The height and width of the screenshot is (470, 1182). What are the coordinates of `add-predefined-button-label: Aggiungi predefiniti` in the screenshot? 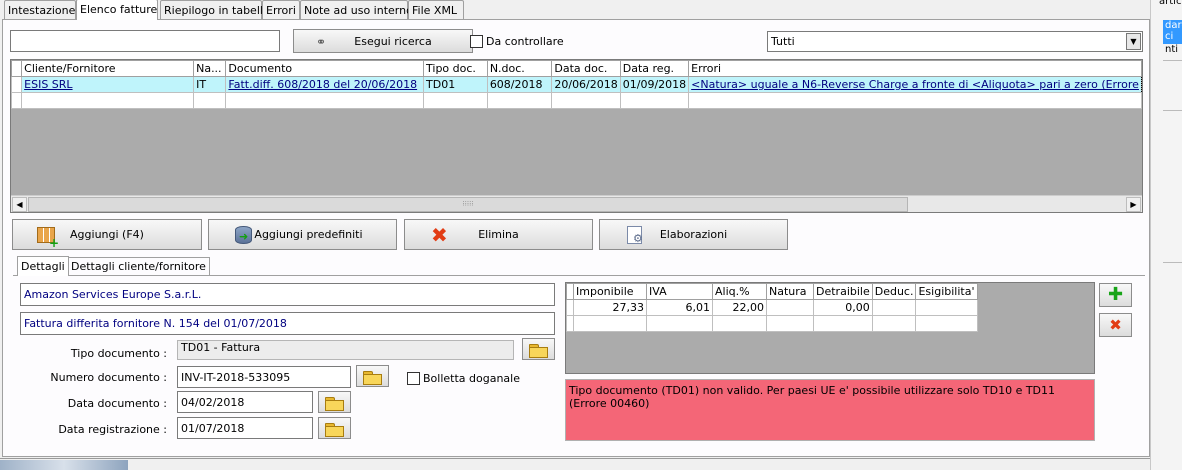 It's located at (308, 234).